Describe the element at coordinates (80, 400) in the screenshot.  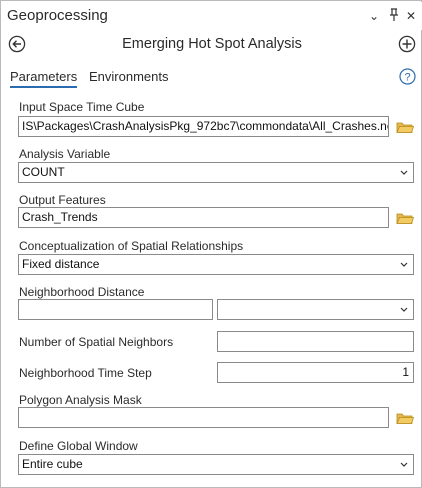
I see `polygon-mask-label: Polygon Analysis Mask` at that location.